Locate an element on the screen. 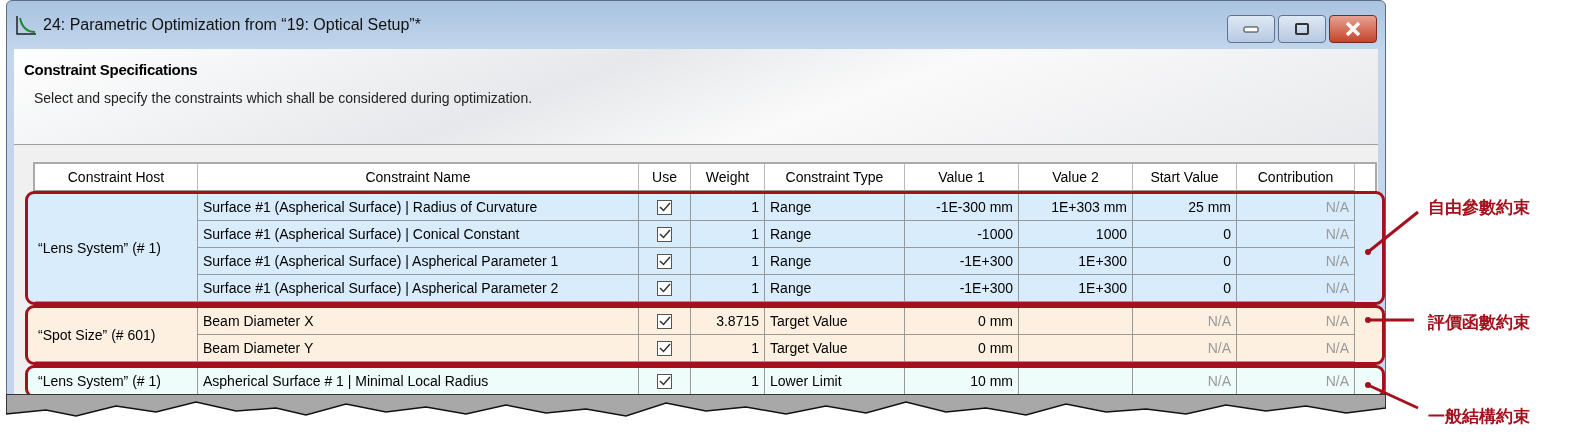 Image resolution: width=1591 pixels, height=447 pixels. table-cell: Surface #1 (Aspherical Surface) | Aspherical Parameter 2 is located at coordinates (418, 288).